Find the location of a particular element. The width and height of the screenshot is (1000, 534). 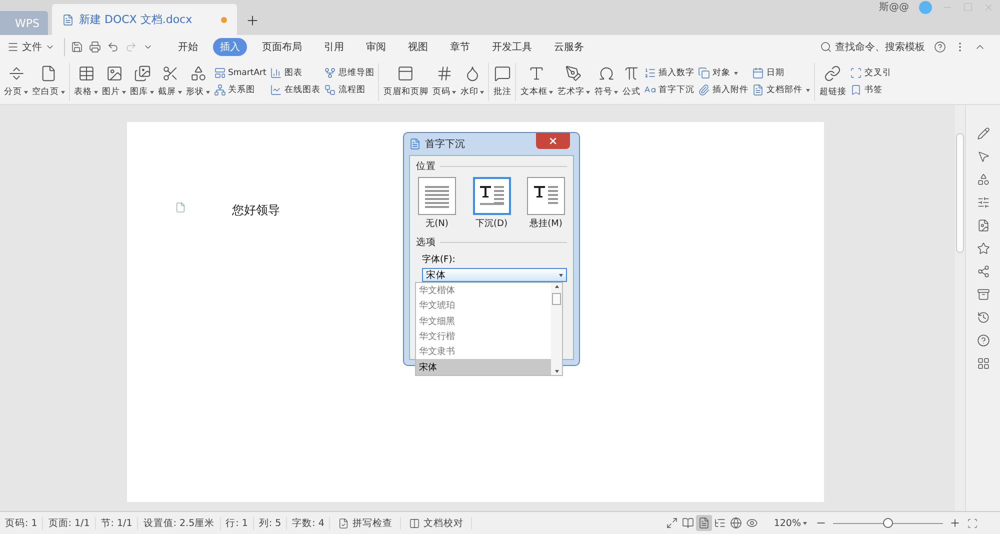

ribbon-button: 图库 is located at coordinates (142, 81).